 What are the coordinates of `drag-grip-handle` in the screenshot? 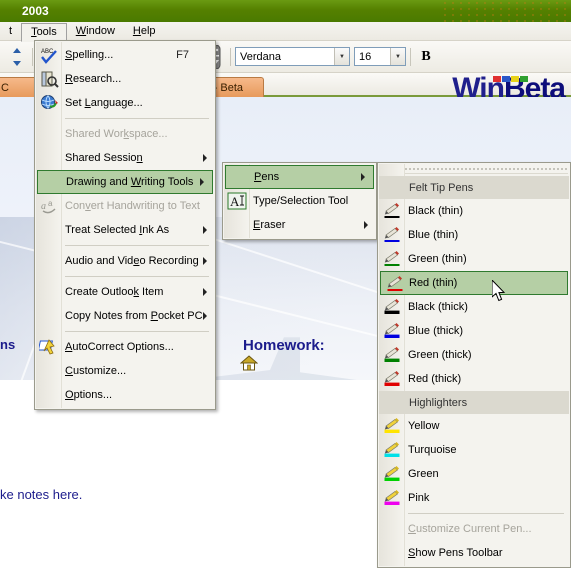 It's located at (474, 169).